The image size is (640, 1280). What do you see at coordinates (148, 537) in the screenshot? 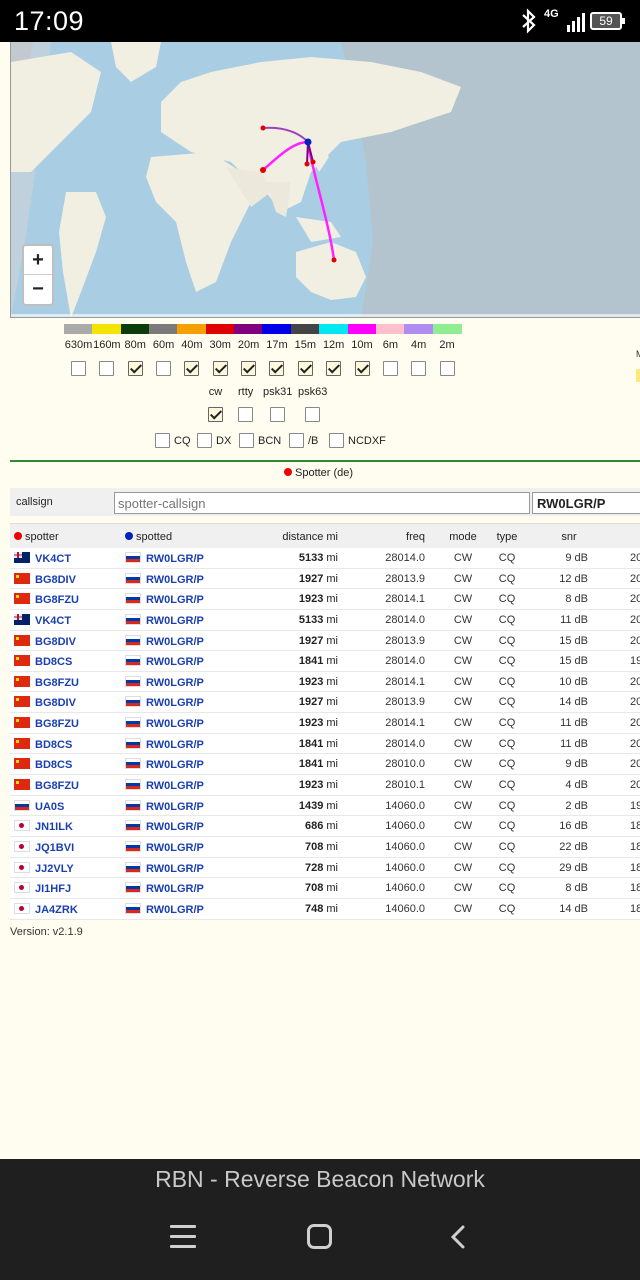
I see `header-spotted: spotted` at bounding box center [148, 537].